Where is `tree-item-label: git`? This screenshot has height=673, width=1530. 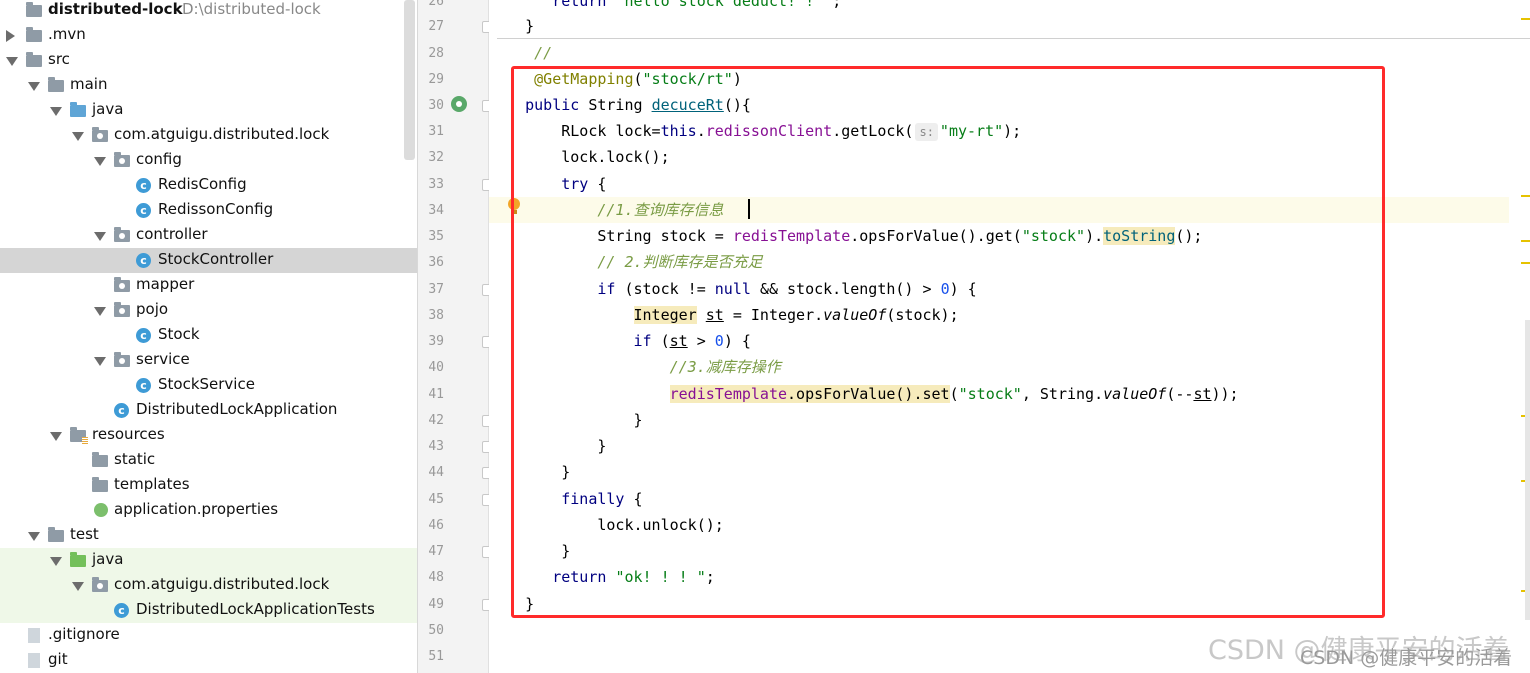 tree-item-label: git is located at coordinates (58, 659).